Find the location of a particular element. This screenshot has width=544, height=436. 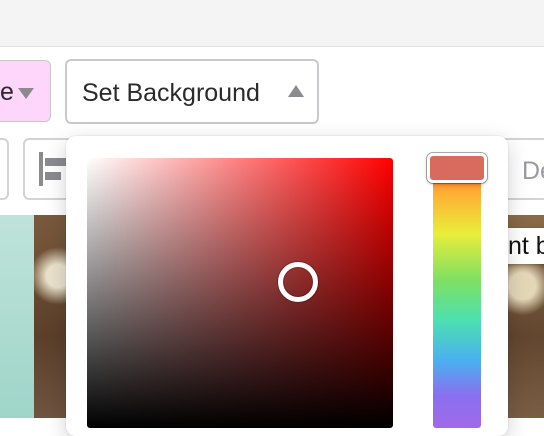

saturation-value-handle is located at coordinates (298, 282).